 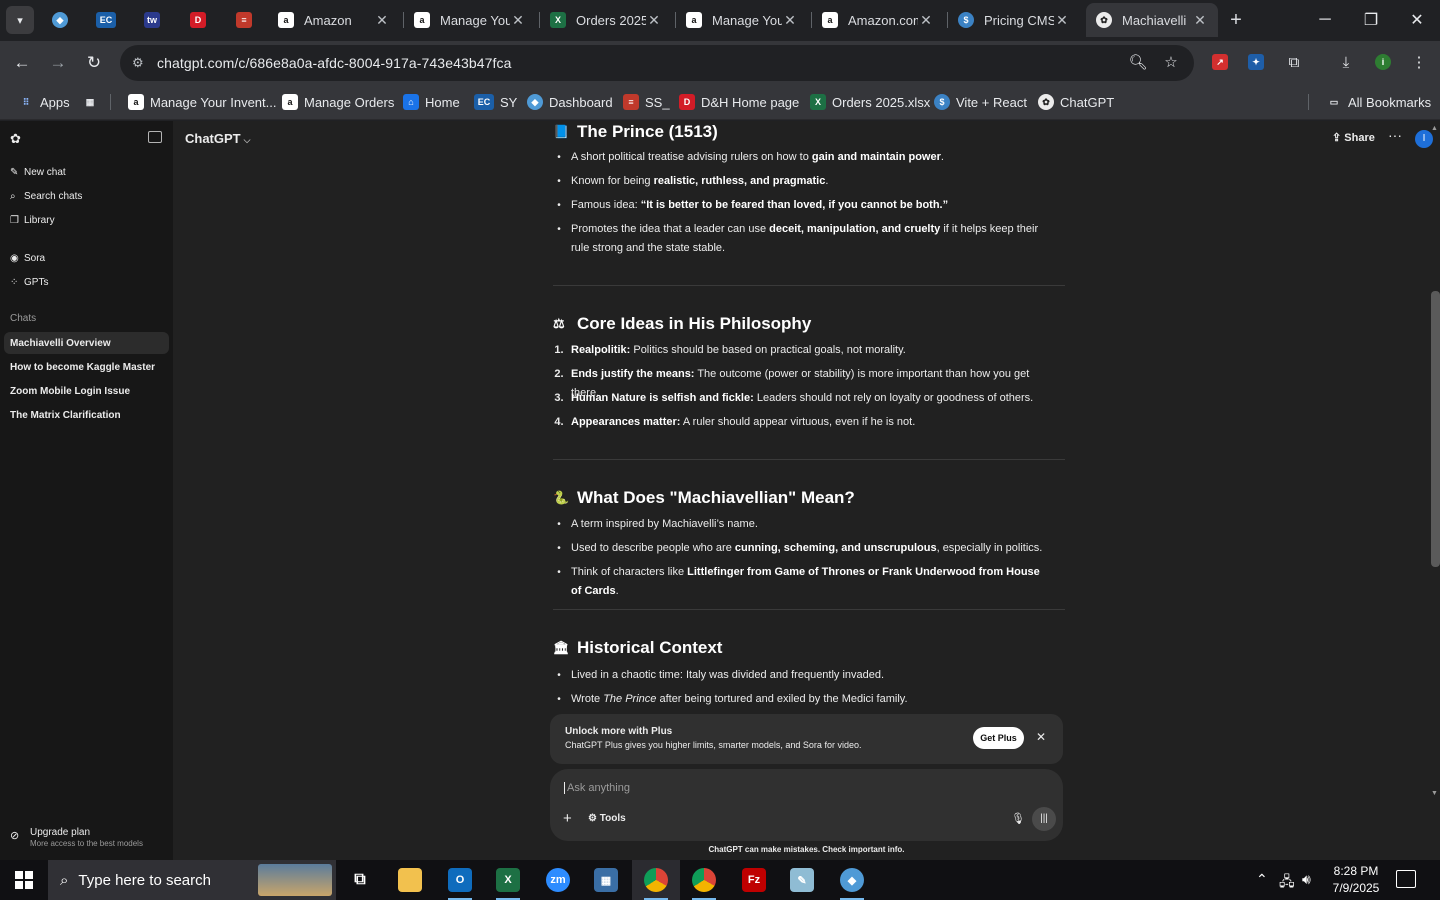 I want to click on volume-button: 🔊︎, so click(x=1306, y=879).